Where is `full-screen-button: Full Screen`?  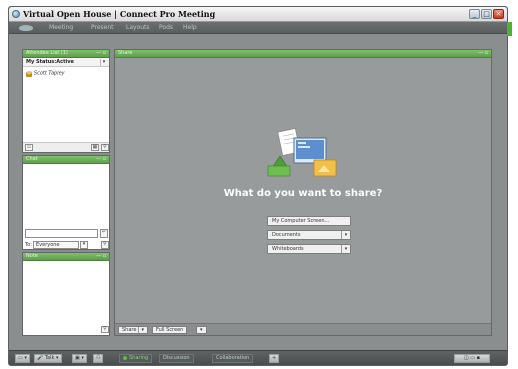
full-screen-button: Full Screen is located at coordinates (170, 330).